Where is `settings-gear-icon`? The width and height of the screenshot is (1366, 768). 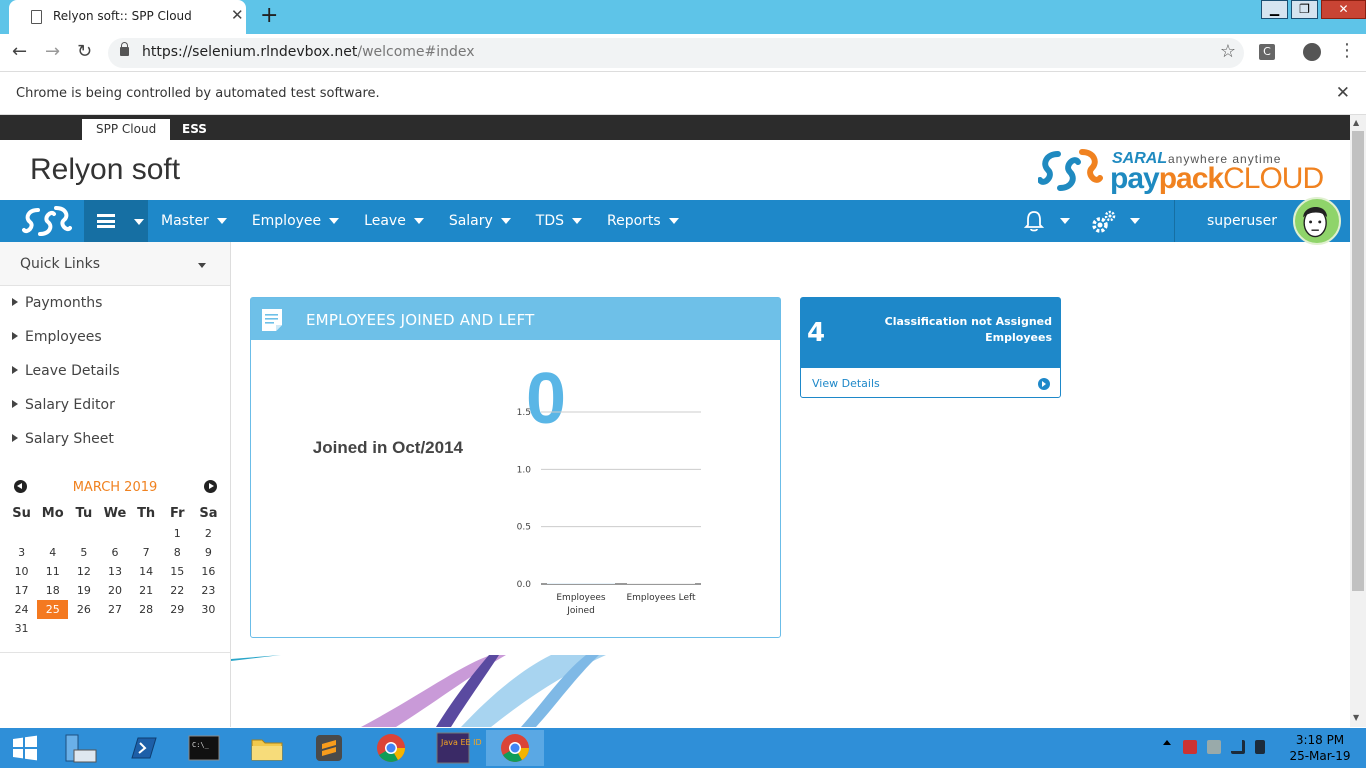
settings-gear-icon is located at coordinates (1103, 222).